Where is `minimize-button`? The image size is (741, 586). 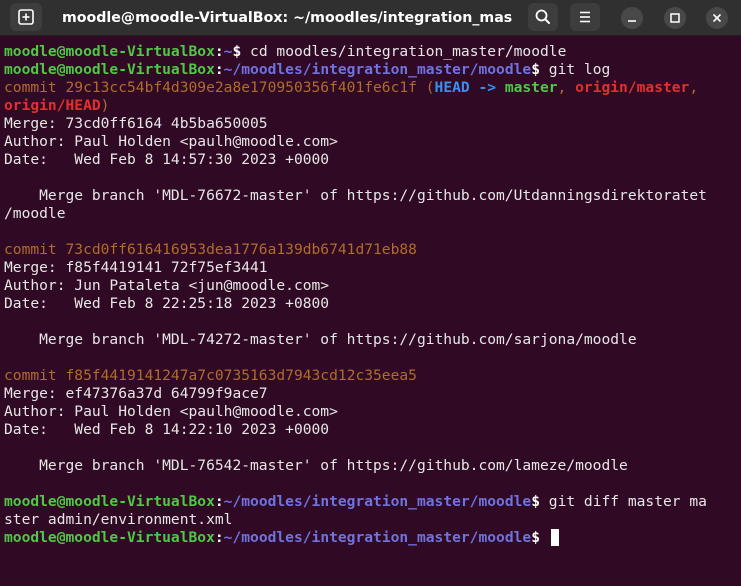 minimize-button is located at coordinates (632, 18).